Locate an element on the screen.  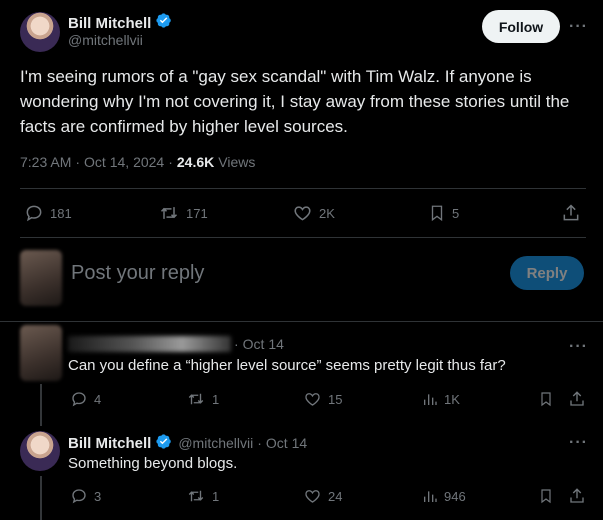
like-action: 15 is located at coordinates (322, 399).